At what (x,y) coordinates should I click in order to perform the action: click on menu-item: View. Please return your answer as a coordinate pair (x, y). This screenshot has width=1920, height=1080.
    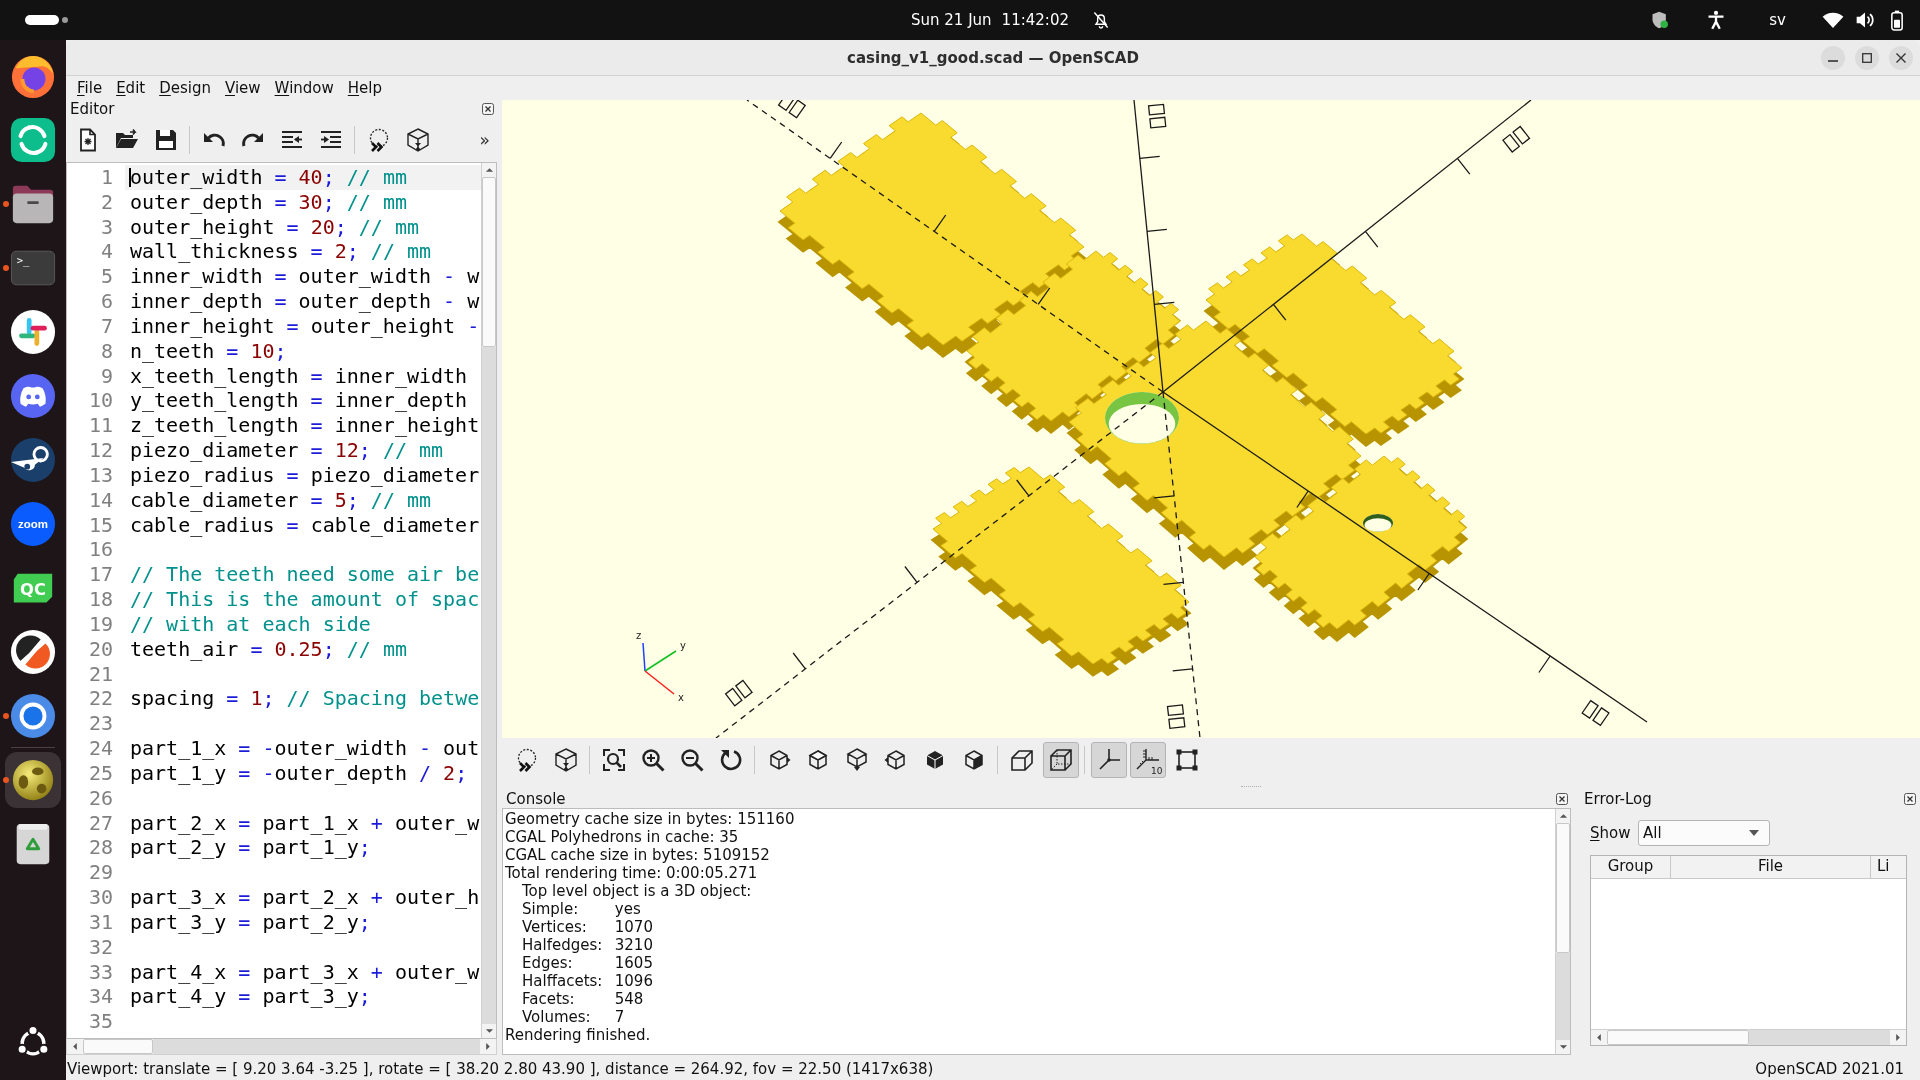
    Looking at the image, I should click on (243, 88).